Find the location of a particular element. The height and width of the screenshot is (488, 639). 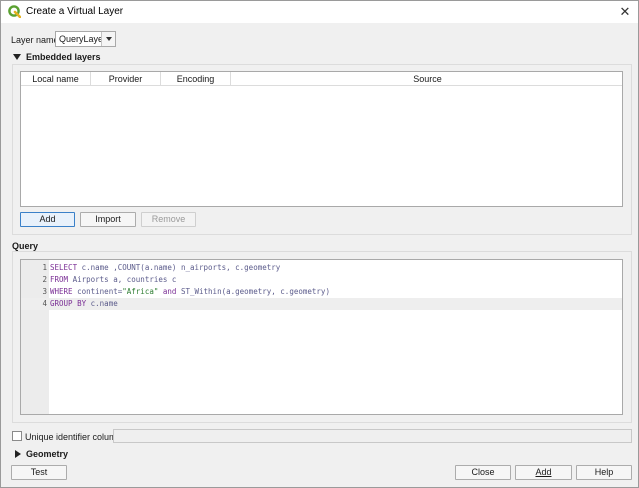

code-text: FROM Airports a, countries c is located at coordinates (113, 280).